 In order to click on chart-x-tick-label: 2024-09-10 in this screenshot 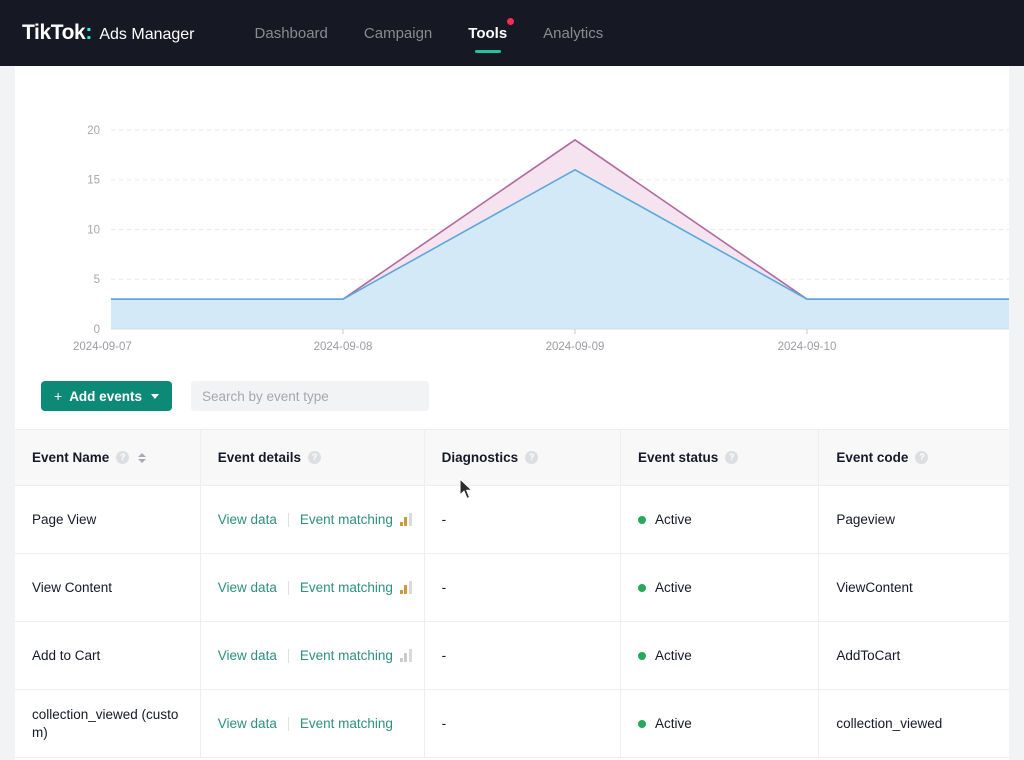, I will do `click(807, 347)`.